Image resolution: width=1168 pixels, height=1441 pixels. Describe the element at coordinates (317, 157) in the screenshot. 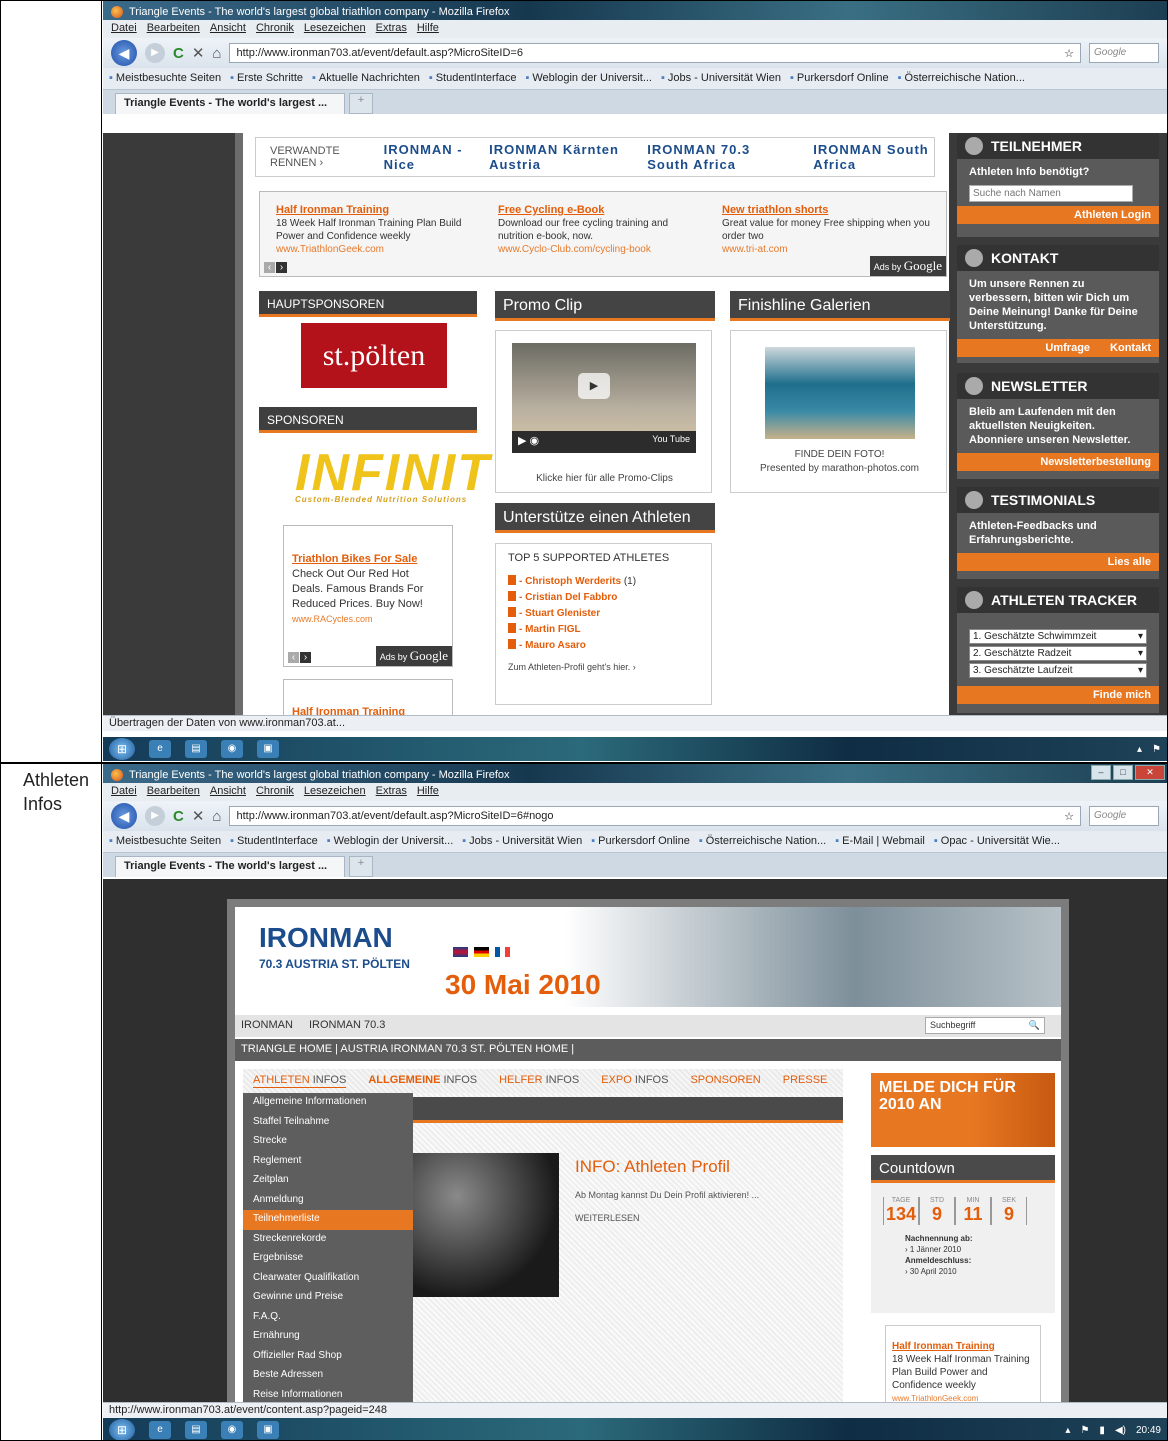

I see `related-races-label: VERWANDTE RENNEN ›` at that location.